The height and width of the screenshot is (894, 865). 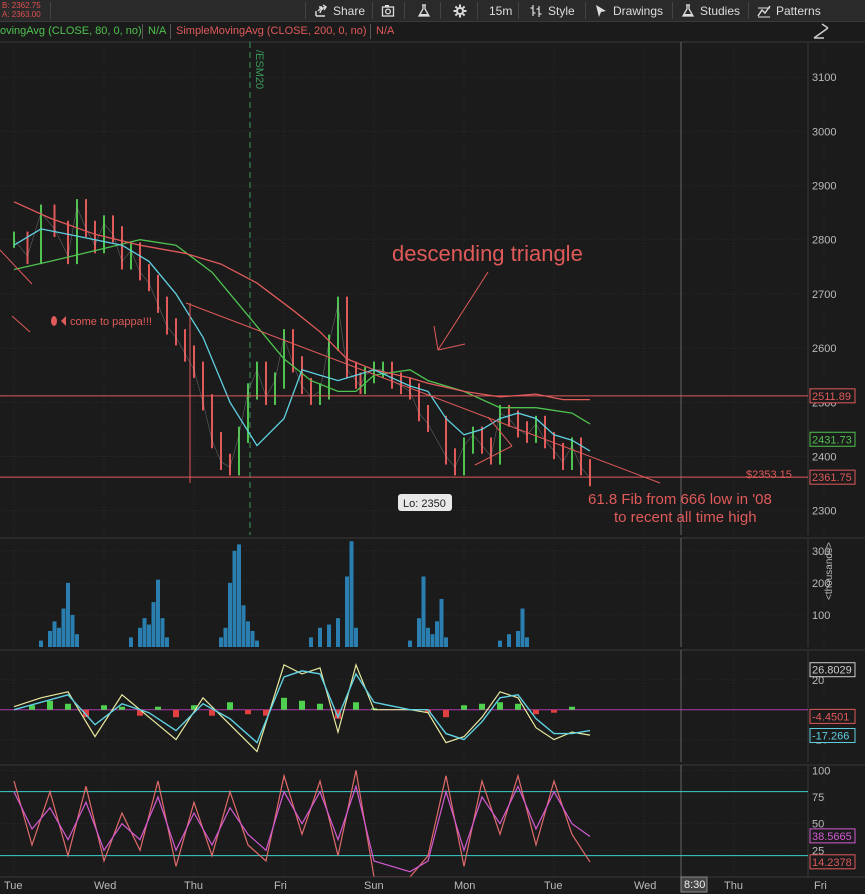 I want to click on annotation-come-to-pappa: come to pappa!!!, so click(x=111, y=322).